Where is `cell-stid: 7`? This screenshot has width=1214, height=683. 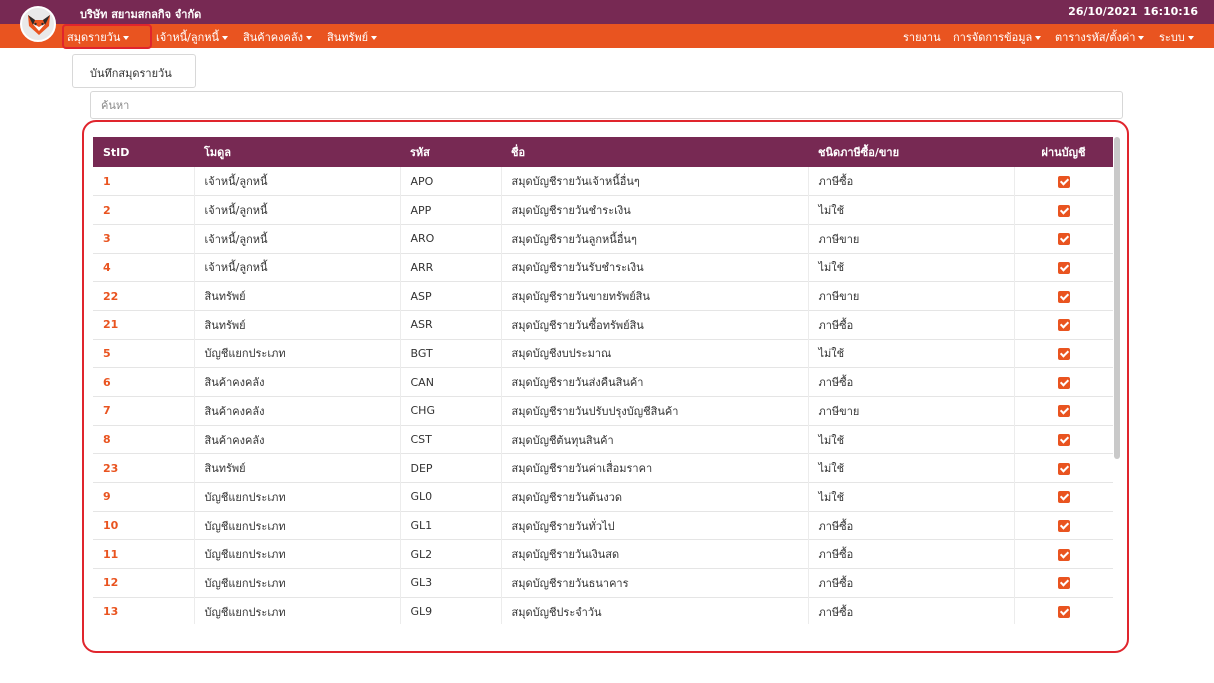
cell-stid: 7 is located at coordinates (144, 411).